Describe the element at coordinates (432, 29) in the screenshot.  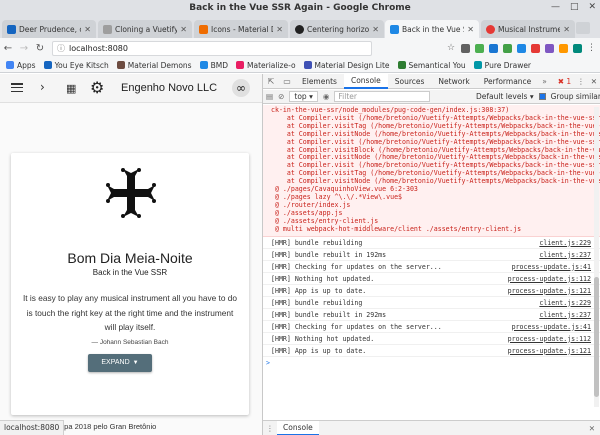
I see `browser-tab-active: Back in the Vue S ✕` at that location.